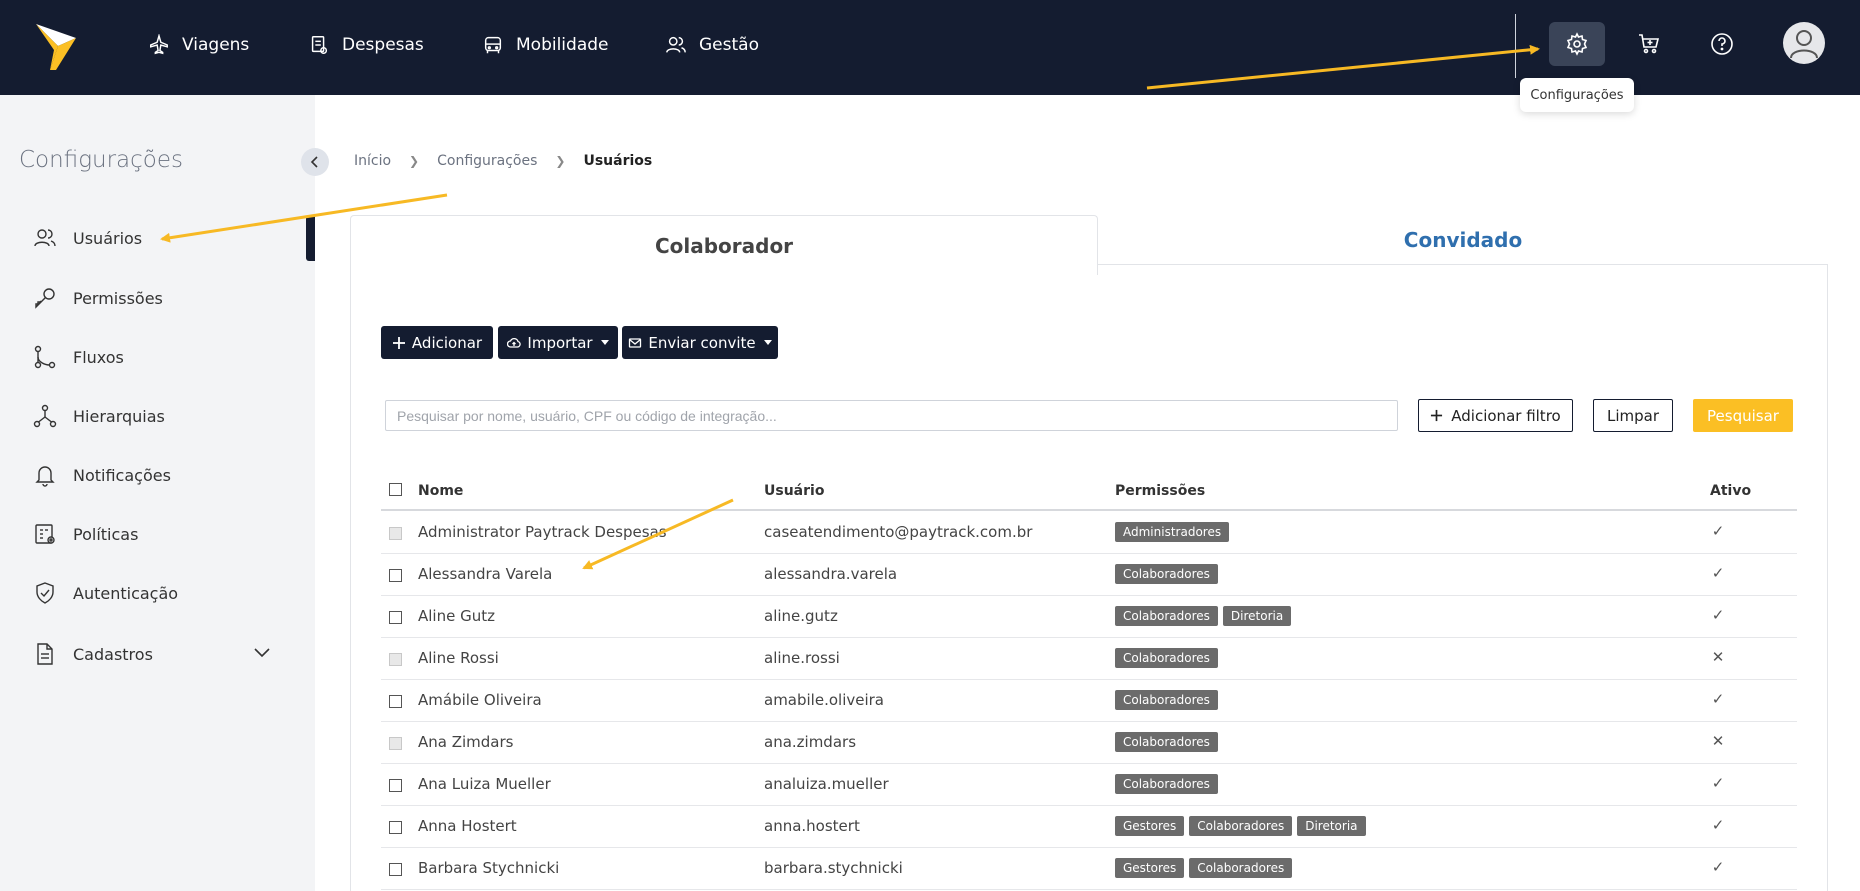  I want to click on search-input, so click(891, 415).